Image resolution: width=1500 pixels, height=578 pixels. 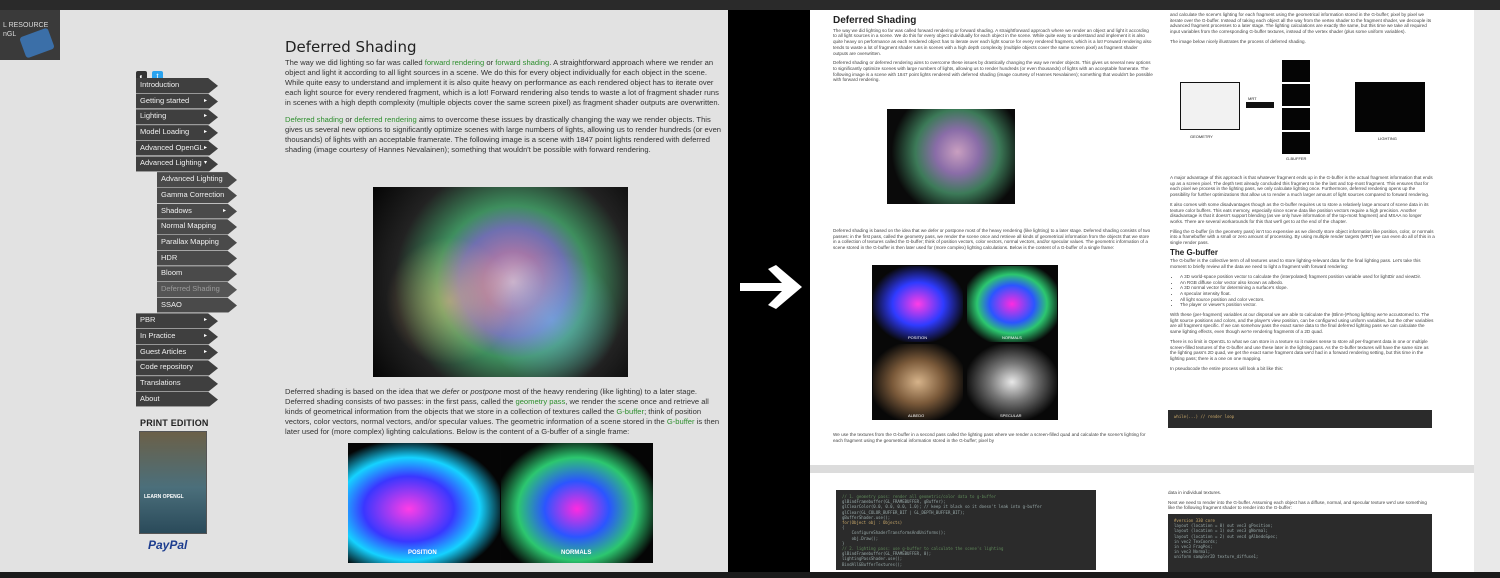 I want to click on submenu-label: Shadows, so click(x=176, y=210).